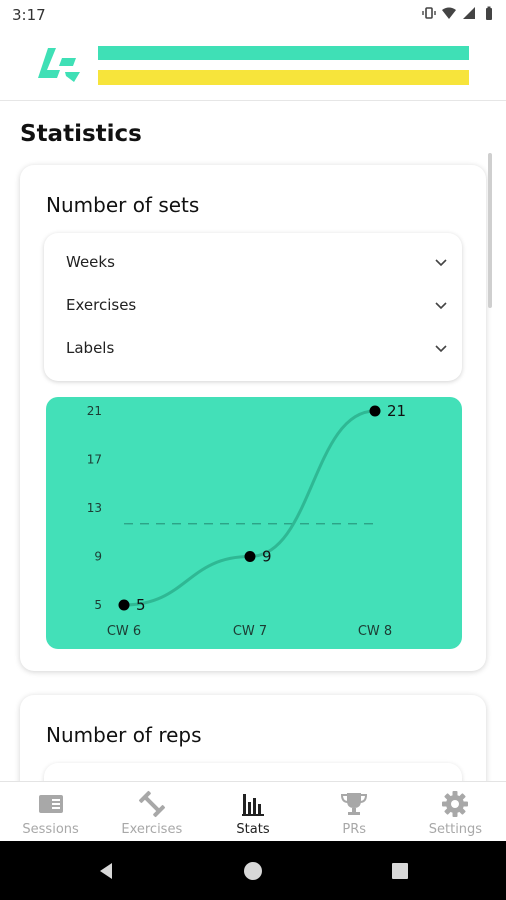 The height and width of the screenshot is (900, 506). What do you see at coordinates (90, 262) in the screenshot?
I see `filter-label: Weeks` at bounding box center [90, 262].